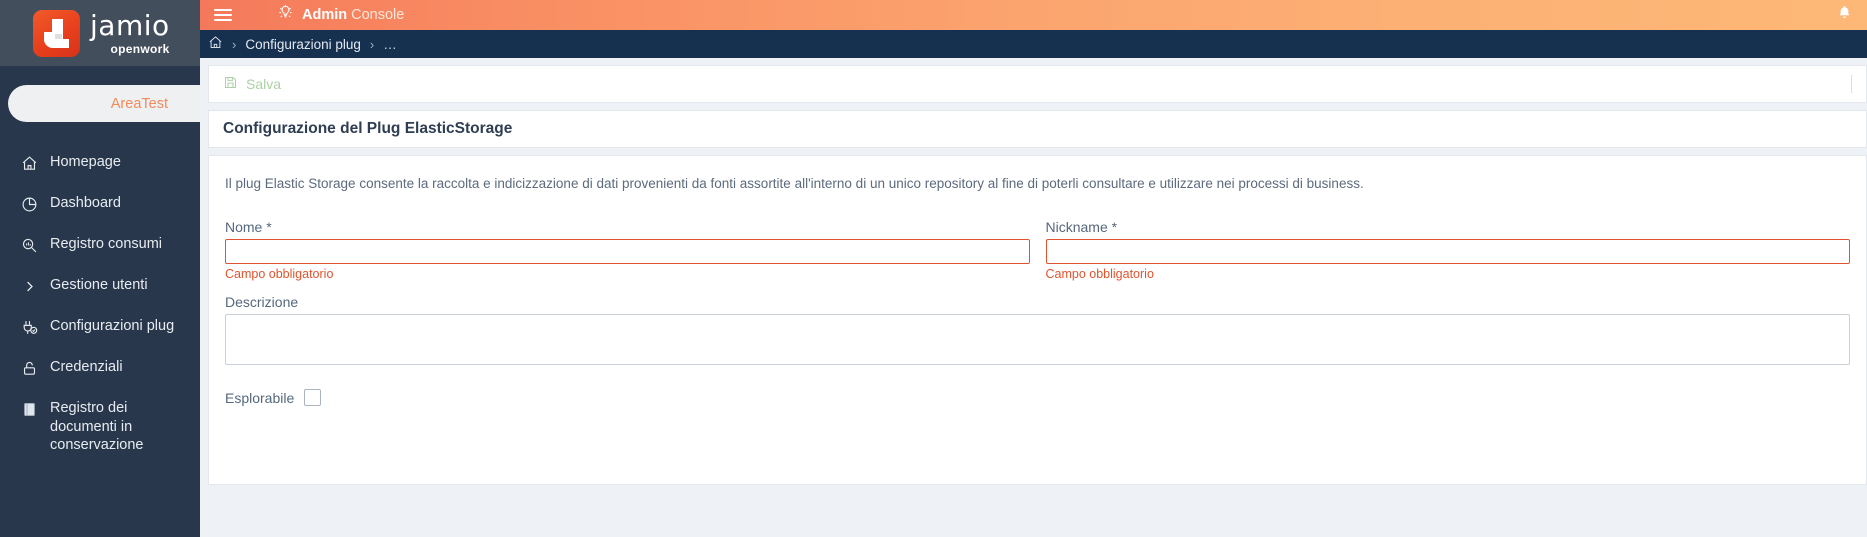 The width and height of the screenshot is (1867, 537). Describe the element at coordinates (97, 427) in the screenshot. I see `sidebar-item-label: Registro dei documenti in conservazione` at that location.